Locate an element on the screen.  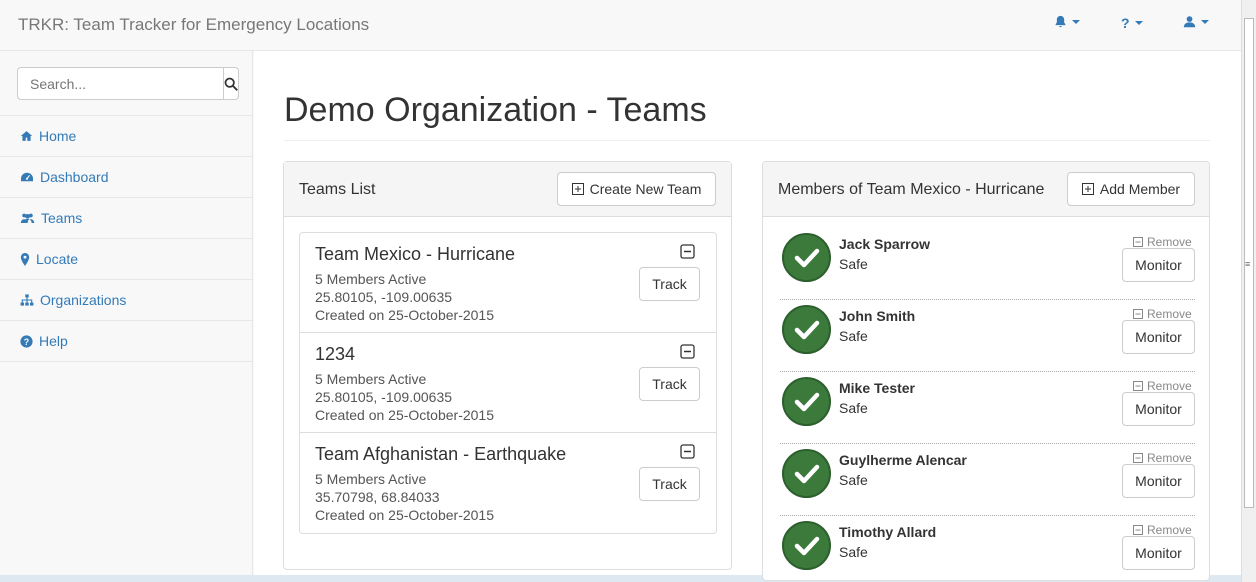
sitemap-icon is located at coordinates (27, 300).